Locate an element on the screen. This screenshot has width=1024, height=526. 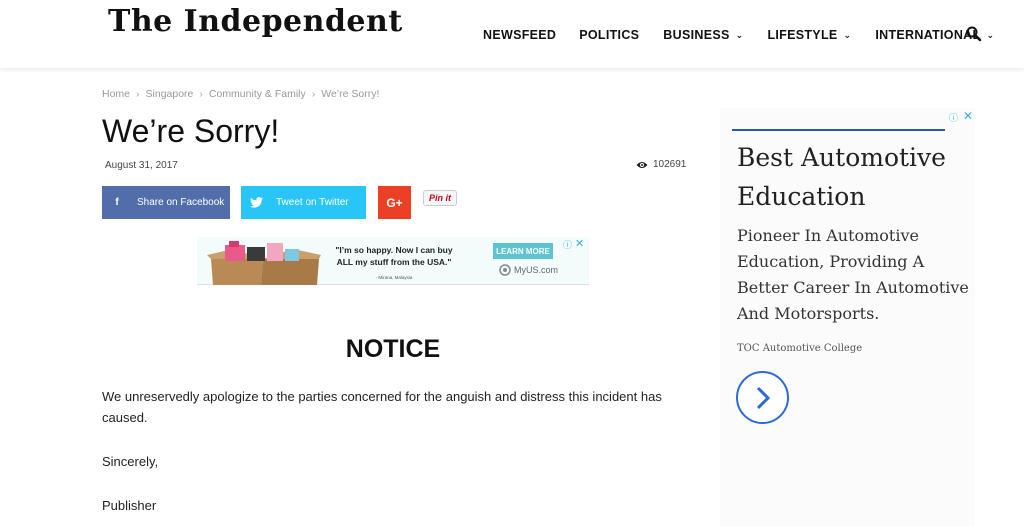
publish-date: August 31, 2017 is located at coordinates (141, 165).